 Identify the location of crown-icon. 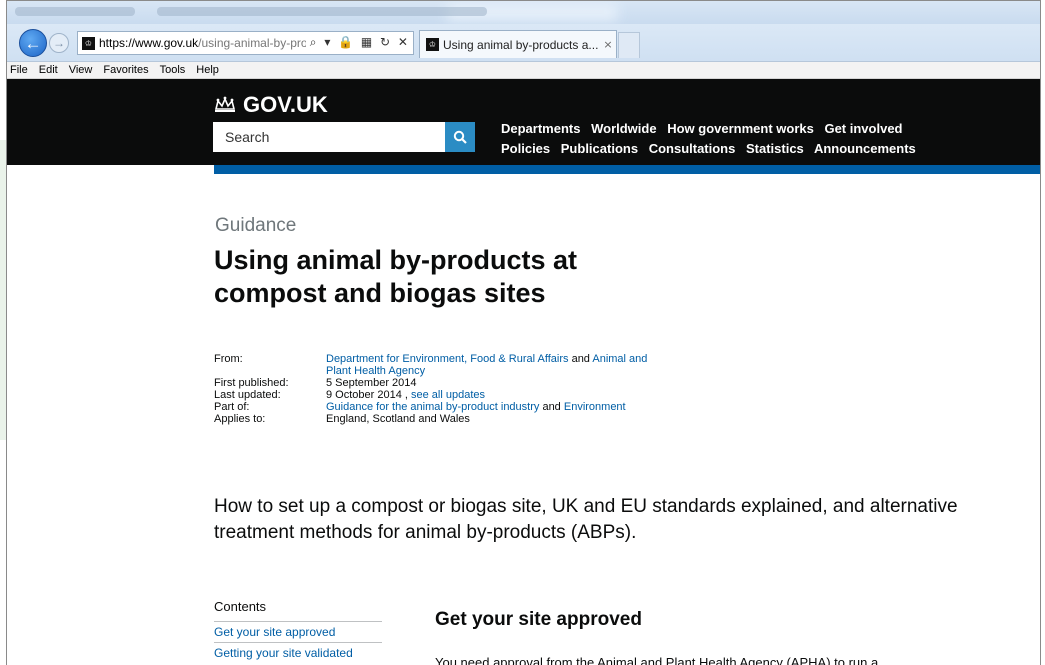
(225, 104).